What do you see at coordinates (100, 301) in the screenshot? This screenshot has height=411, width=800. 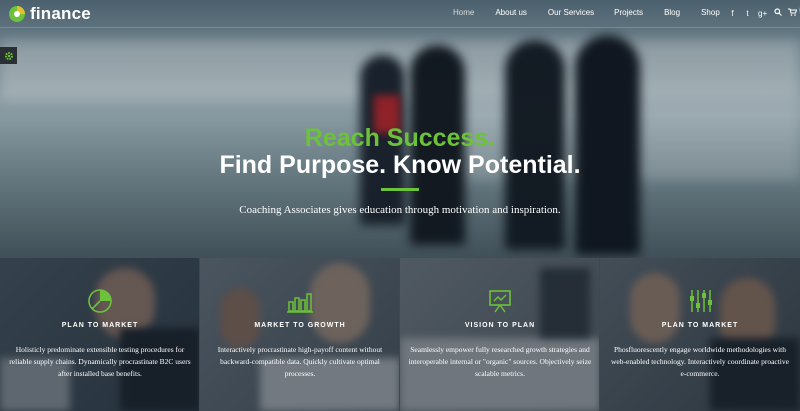 I see `pie-chart-icon` at bounding box center [100, 301].